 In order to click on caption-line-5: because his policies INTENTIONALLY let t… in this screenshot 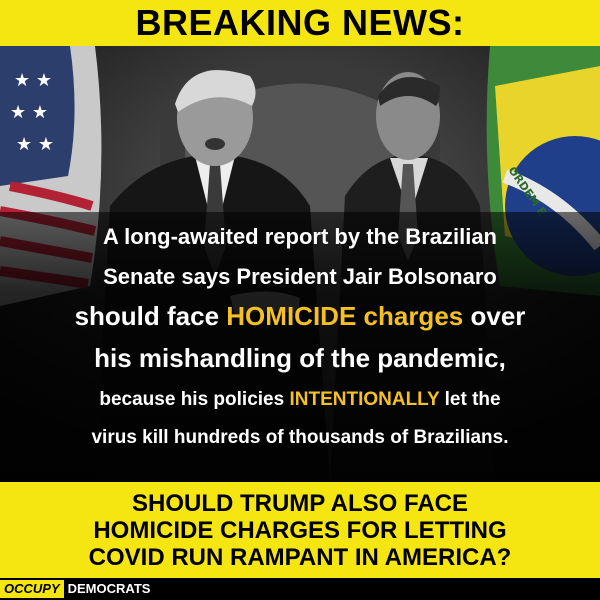, I will do `click(300, 400)`.